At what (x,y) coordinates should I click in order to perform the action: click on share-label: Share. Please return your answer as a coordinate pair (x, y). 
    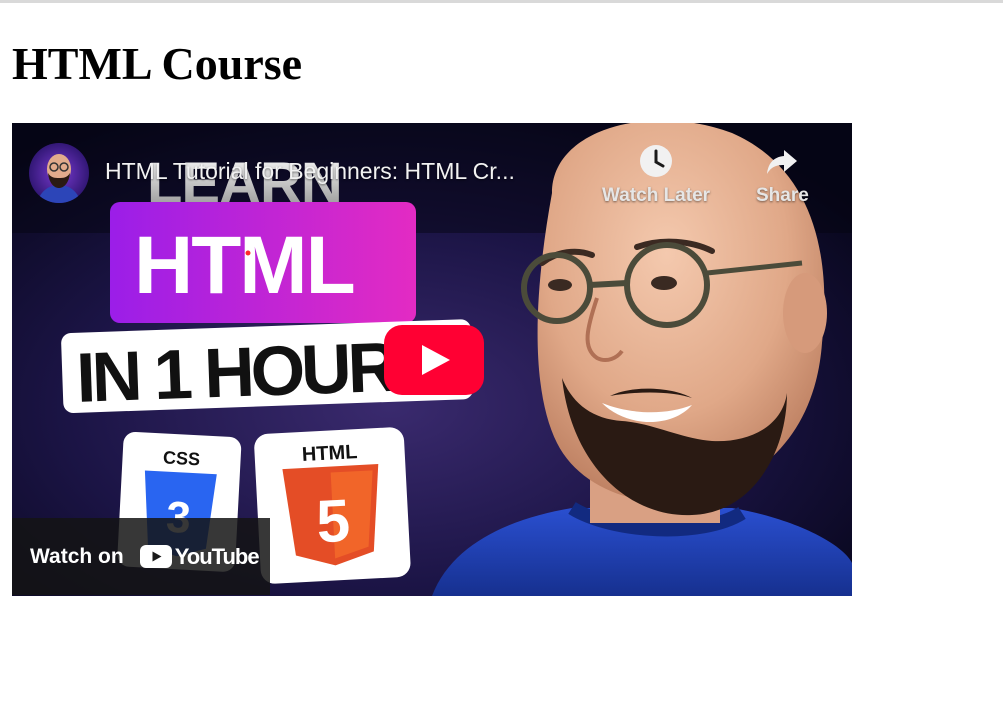
    Looking at the image, I should click on (782, 195).